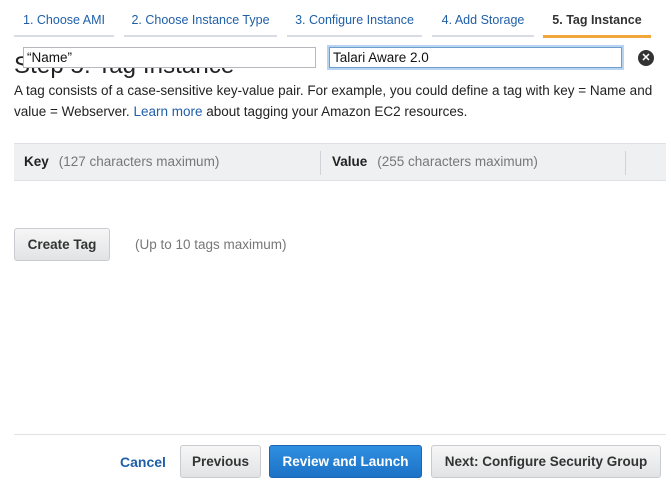 This screenshot has height=491, width=671. Describe the element at coordinates (345, 461) in the screenshot. I see `review-and-launch-button: Review and Launch` at that location.